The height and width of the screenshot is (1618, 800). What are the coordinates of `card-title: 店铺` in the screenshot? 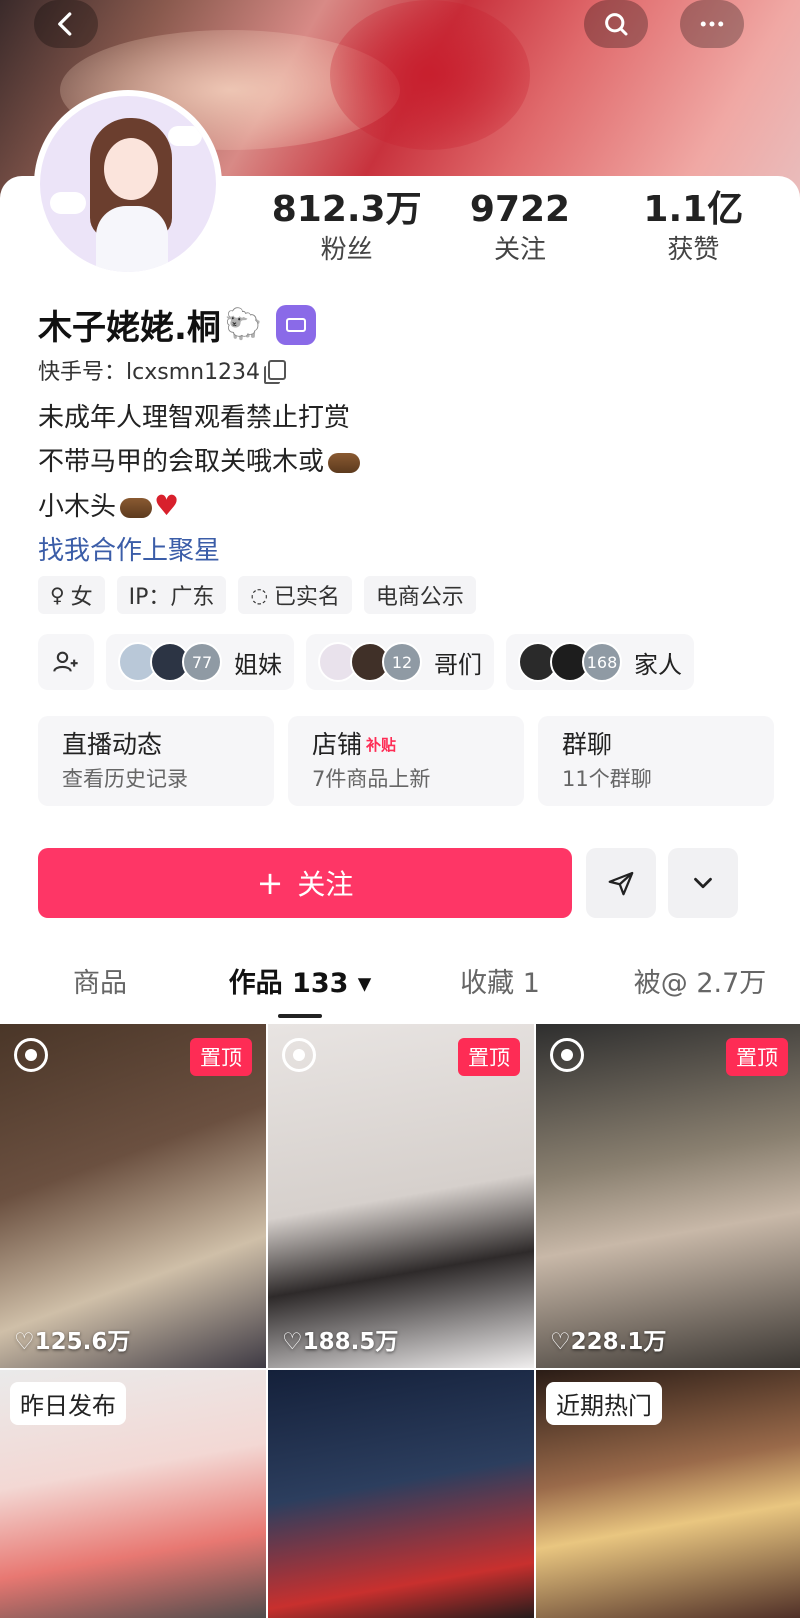 It's located at (337, 744).